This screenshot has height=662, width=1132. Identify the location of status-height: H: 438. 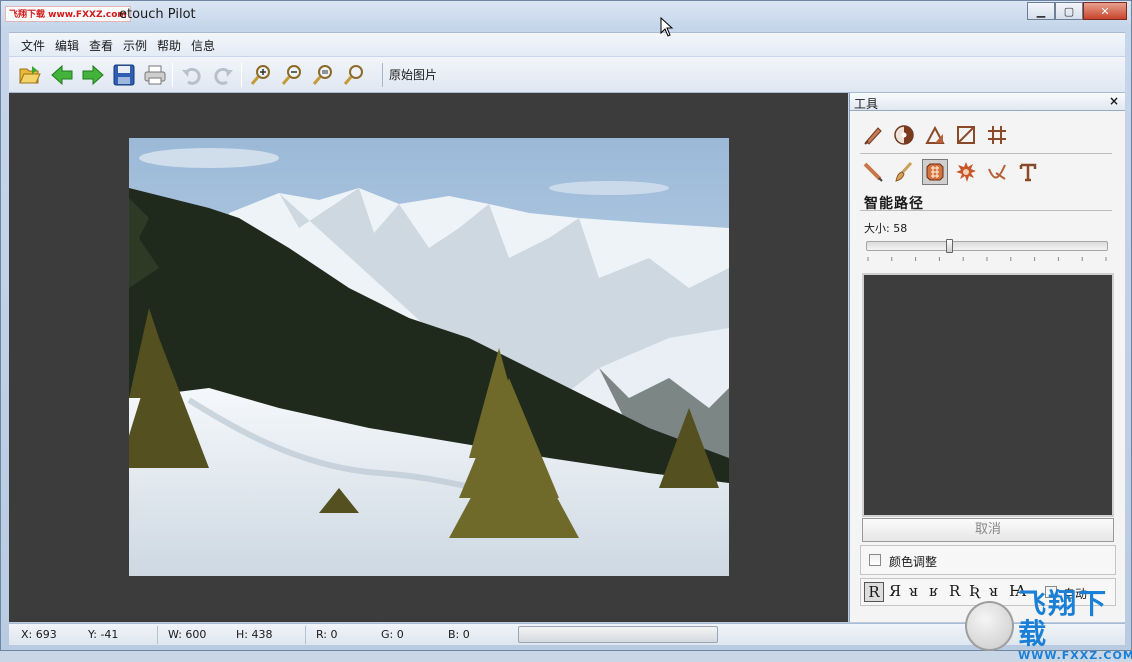
(254, 634).